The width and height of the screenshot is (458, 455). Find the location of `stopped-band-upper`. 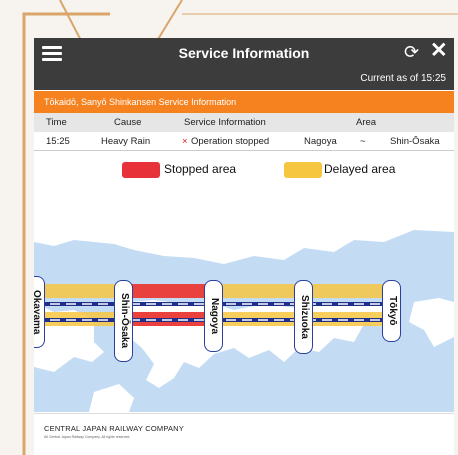

stopped-band-upper is located at coordinates (171, 291).